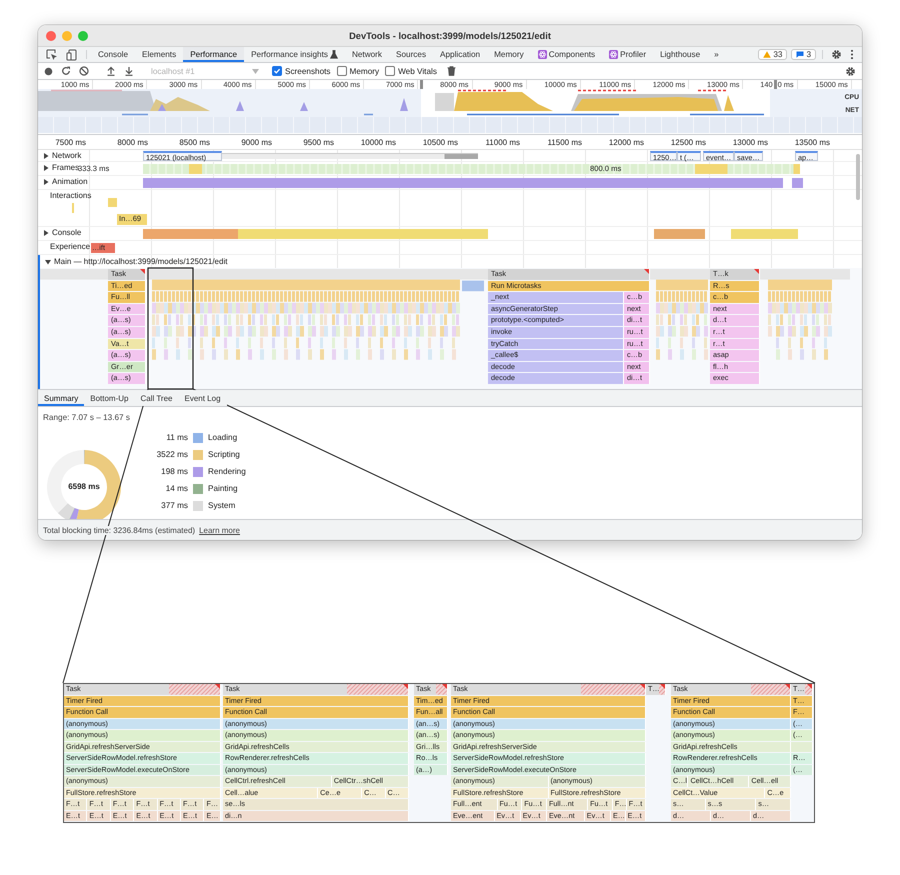 This screenshot has height=875, width=900. I want to click on track-label: Main — http://localhost:3999/models/125021/edit, so click(141, 261).